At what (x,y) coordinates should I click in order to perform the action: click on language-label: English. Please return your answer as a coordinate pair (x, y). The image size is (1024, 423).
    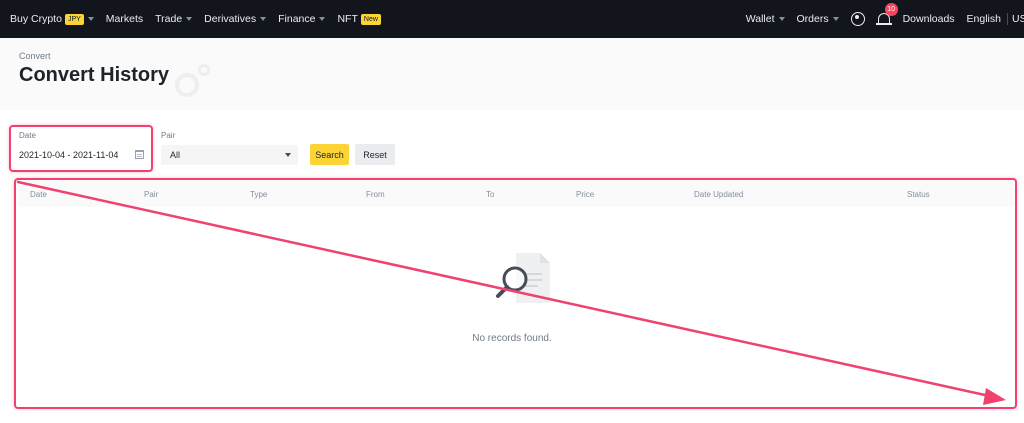
    Looking at the image, I should click on (983, 19).